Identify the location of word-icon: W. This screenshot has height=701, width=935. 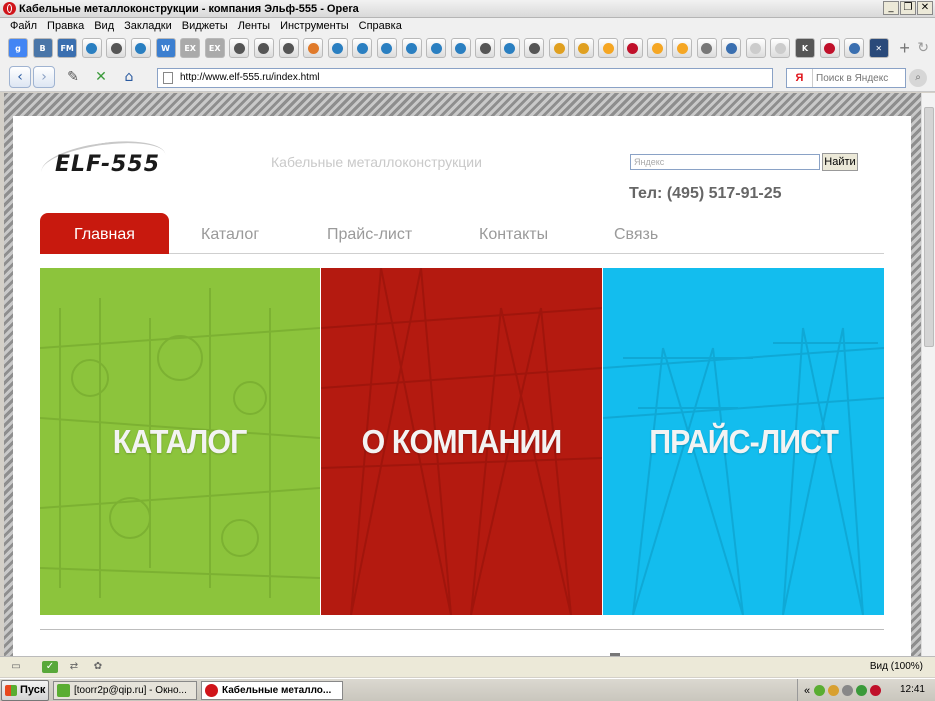
(165, 48).